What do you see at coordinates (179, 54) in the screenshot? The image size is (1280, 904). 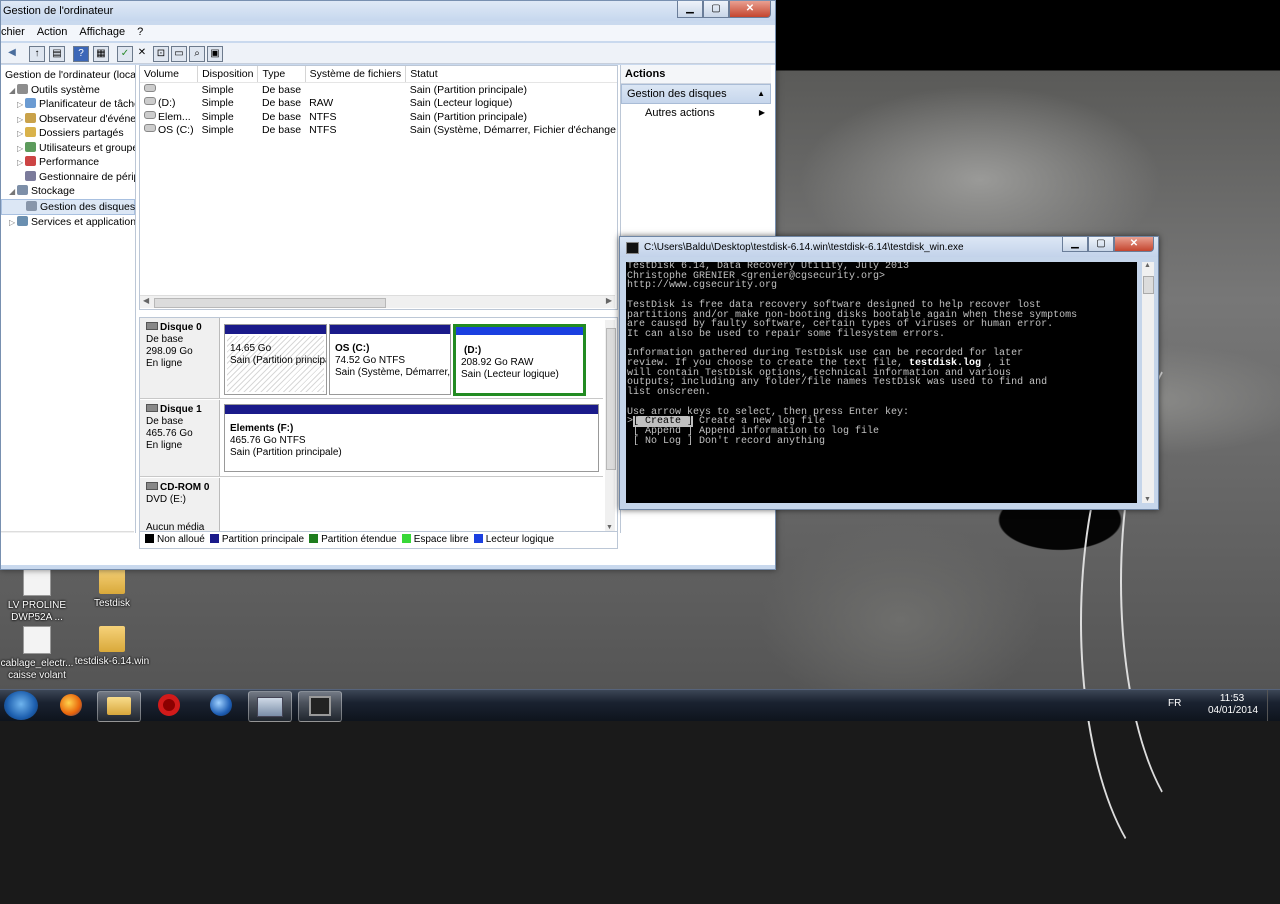 I see `open-folder-icon: ▭` at bounding box center [179, 54].